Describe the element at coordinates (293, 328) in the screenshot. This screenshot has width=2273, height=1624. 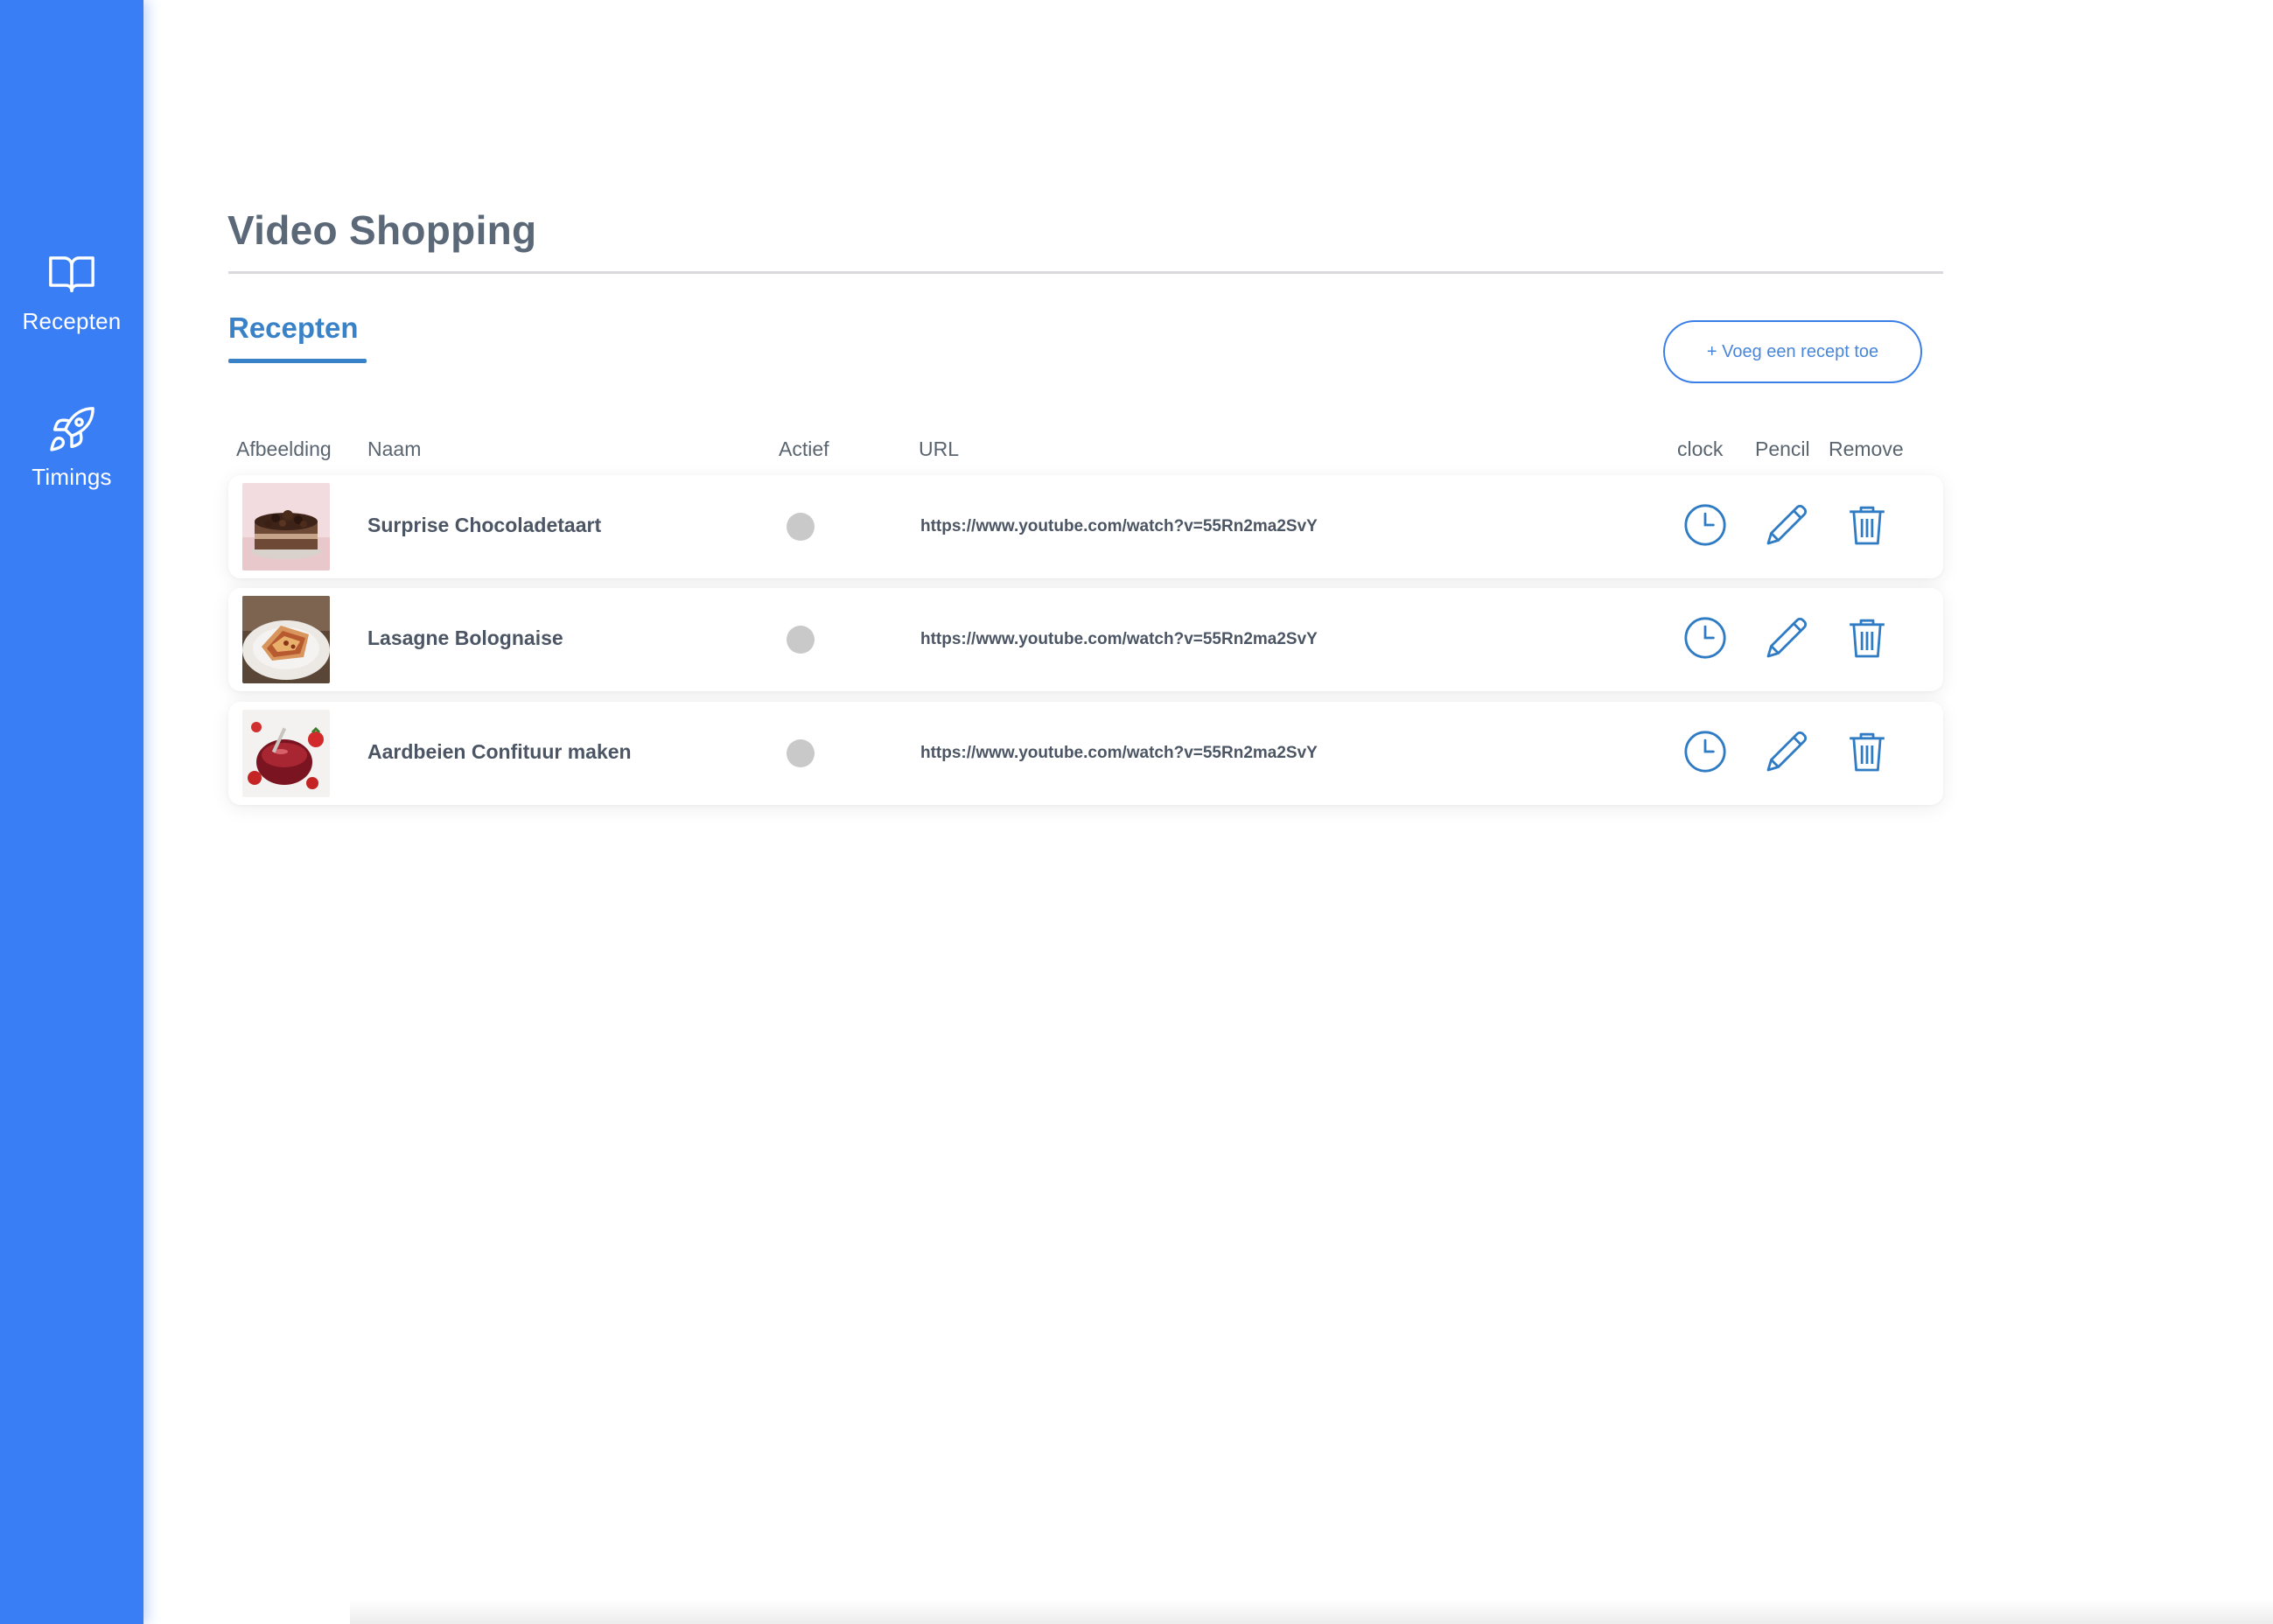
I see `tab-recepten: Recepten` at that location.